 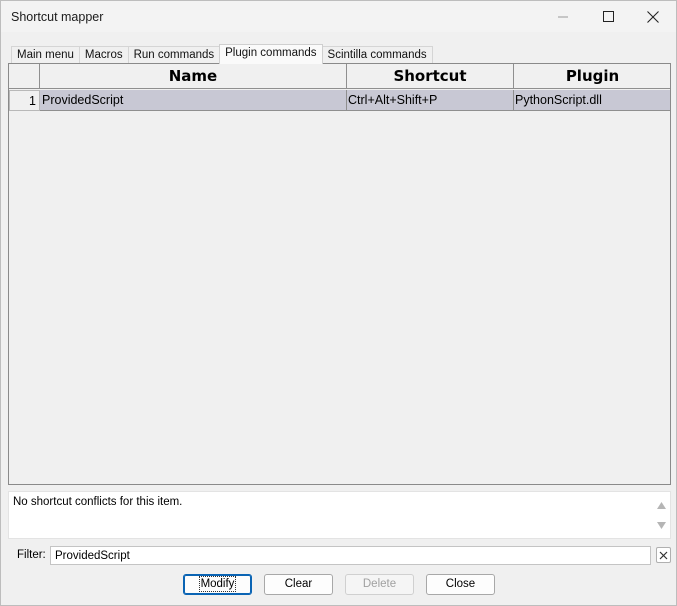 I want to click on cell-plugin: PythonScript.dll, so click(x=592, y=100).